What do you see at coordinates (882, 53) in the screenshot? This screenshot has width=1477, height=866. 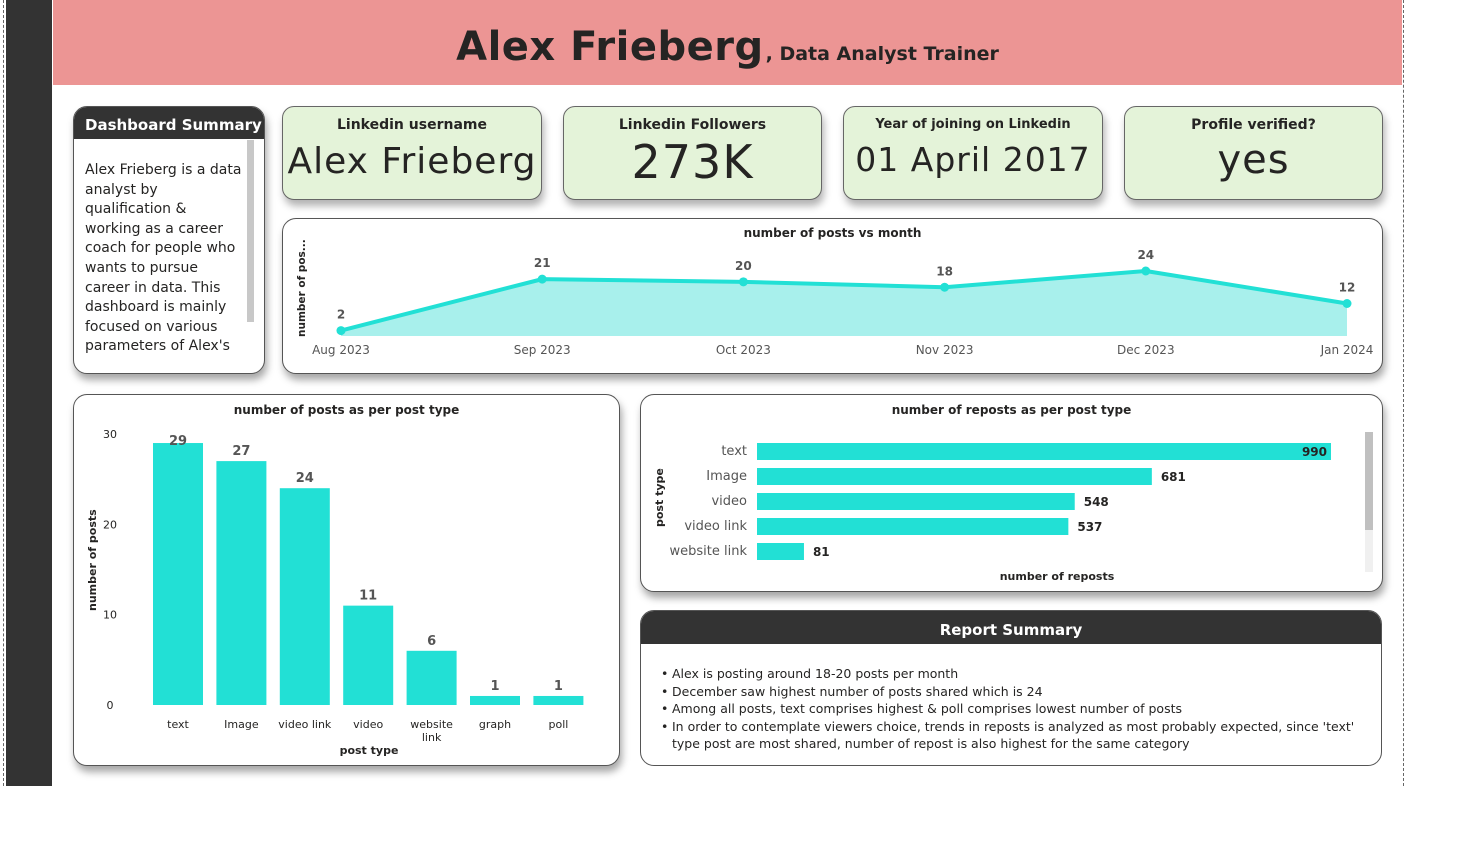 I see `page-subtitle: , Data Analyst Trainer` at bounding box center [882, 53].